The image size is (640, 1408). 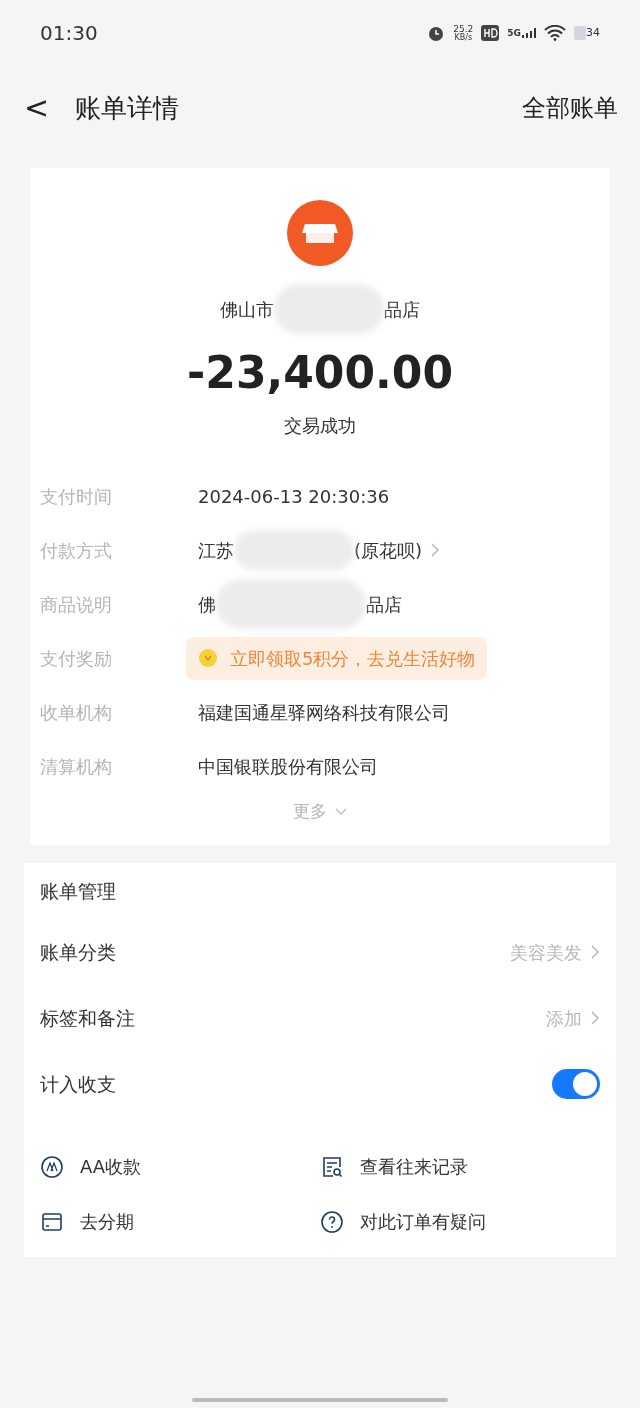 What do you see at coordinates (514, 33) in the screenshot?
I see `network-type: 5G` at bounding box center [514, 33].